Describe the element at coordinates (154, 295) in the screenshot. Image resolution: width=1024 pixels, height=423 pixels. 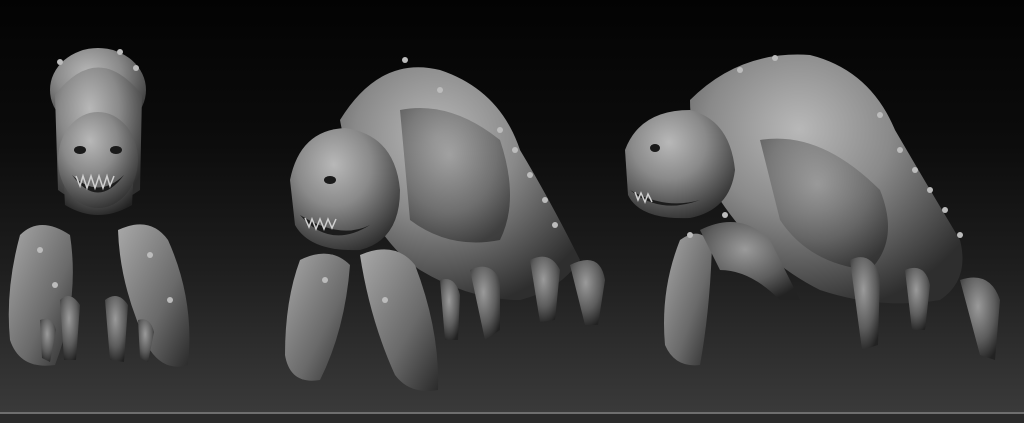
I see `creature-claw-right` at that location.